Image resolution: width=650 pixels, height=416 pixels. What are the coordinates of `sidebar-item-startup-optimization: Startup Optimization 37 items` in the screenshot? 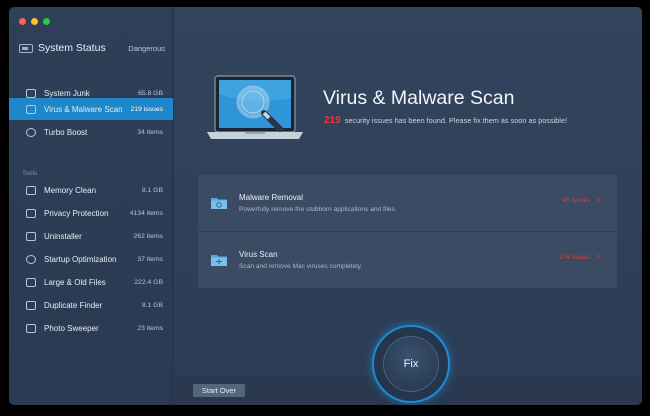 It's located at (91, 259).